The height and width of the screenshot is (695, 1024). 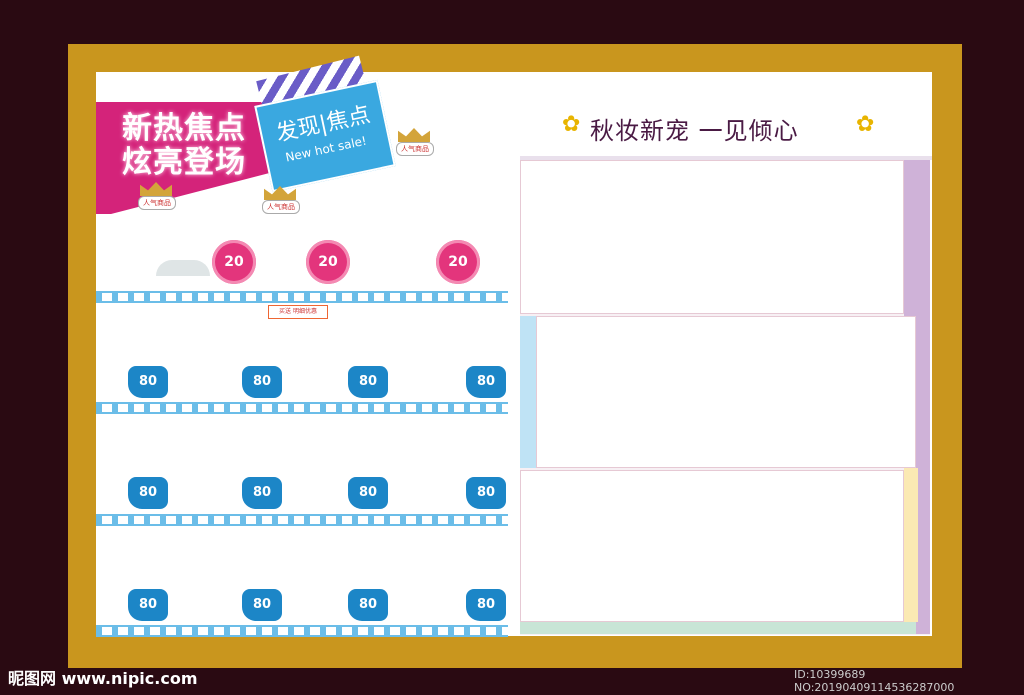 I want to click on green-stripe, so click(x=718, y=628).